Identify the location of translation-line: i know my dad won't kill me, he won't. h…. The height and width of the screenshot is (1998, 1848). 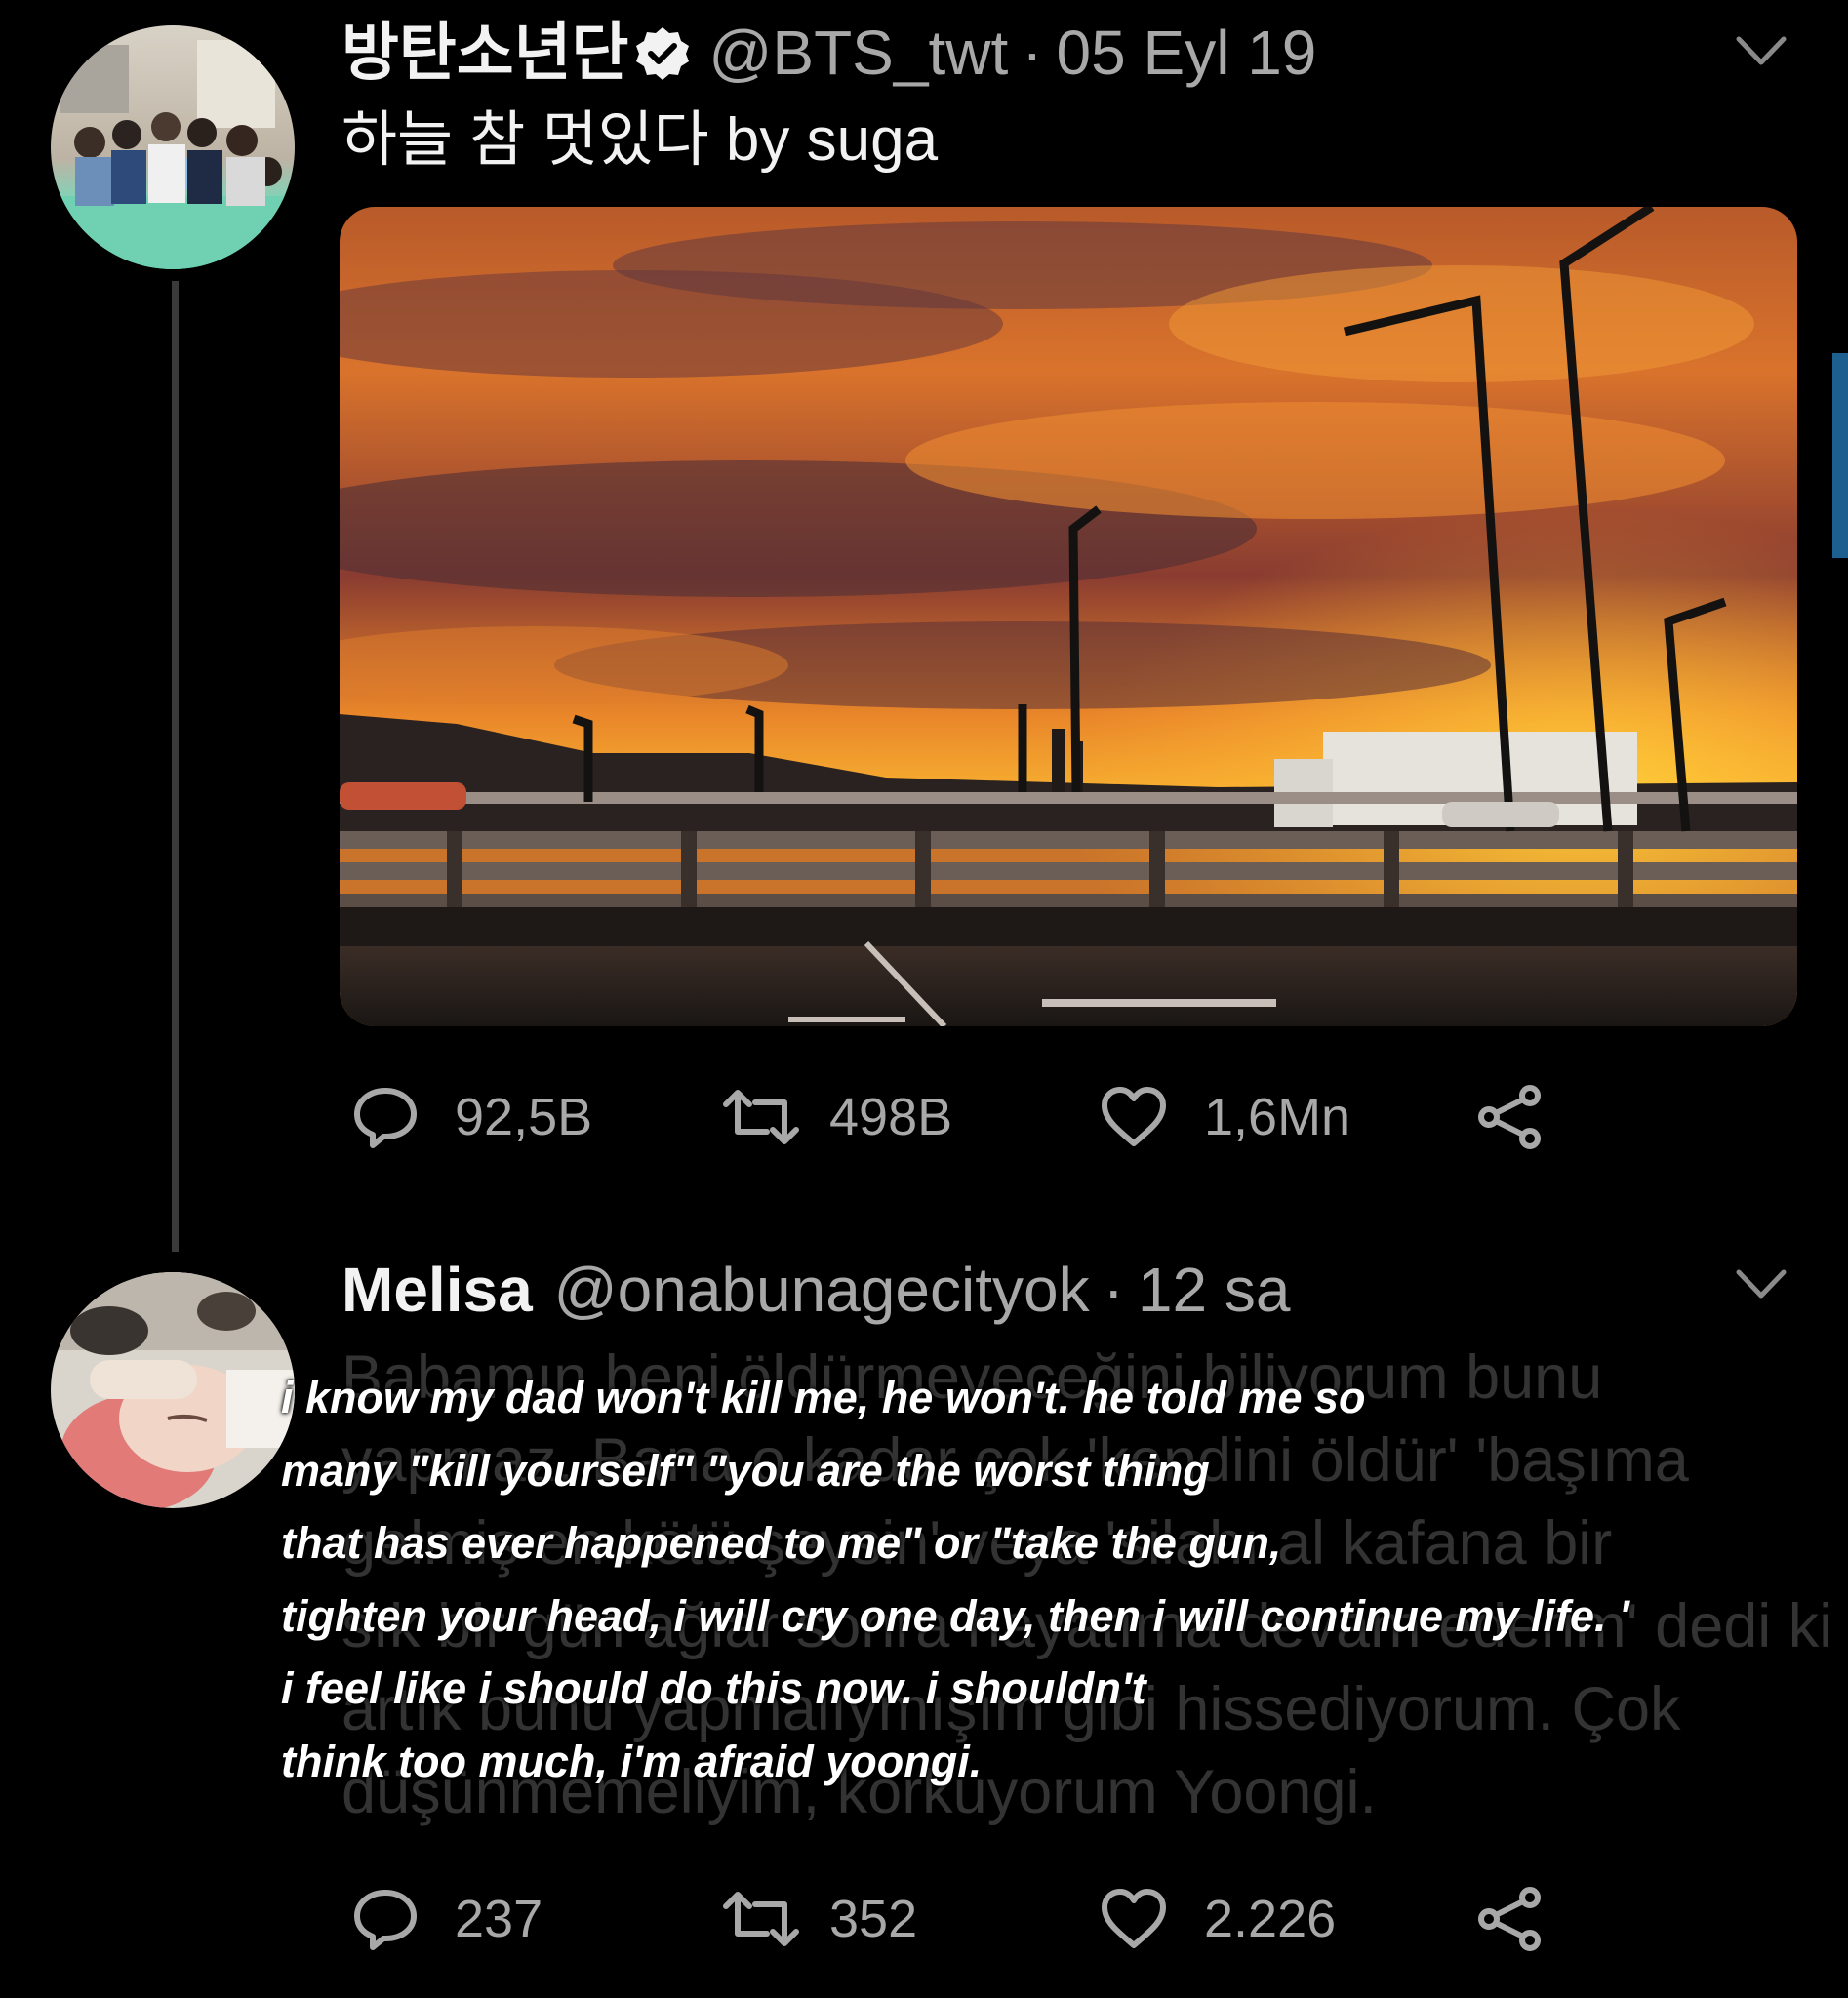
(824, 1397).